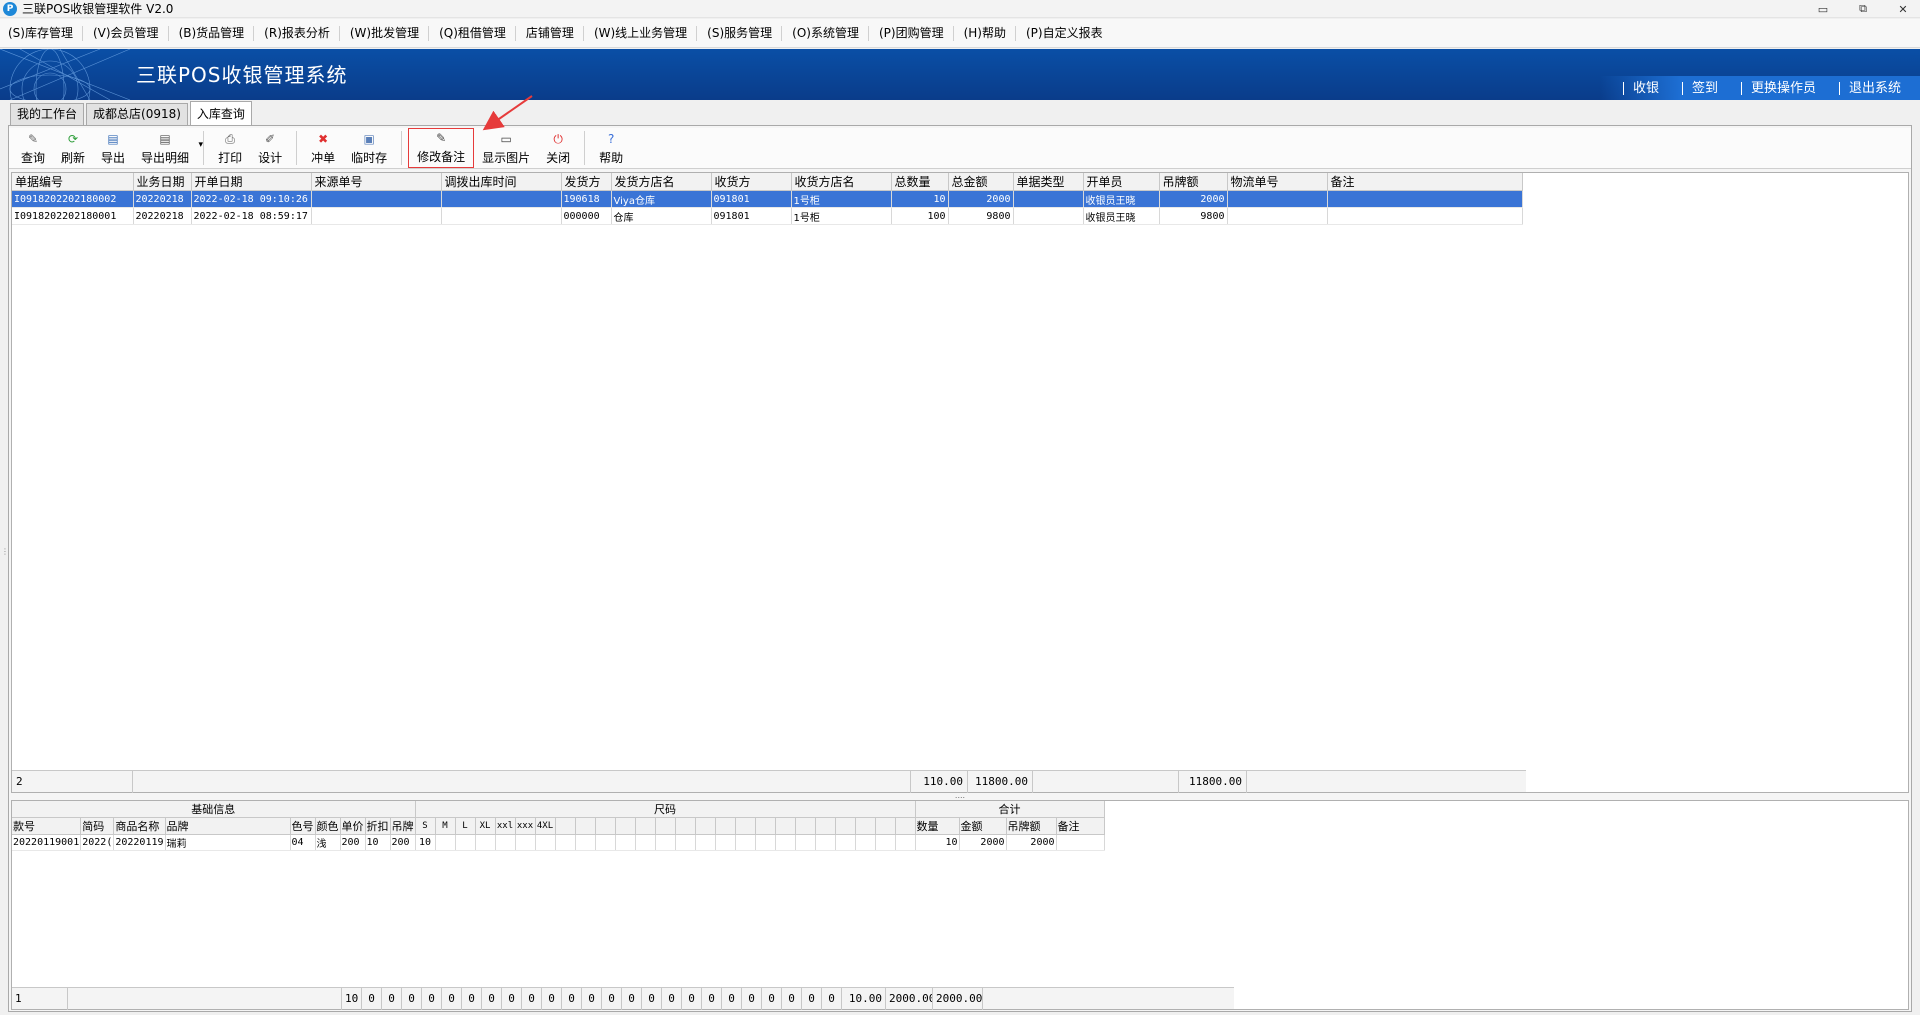 This screenshot has width=1920, height=1015. Describe the element at coordinates (501, 182) in the screenshot. I see `column-header: 调拨出库时间` at that location.